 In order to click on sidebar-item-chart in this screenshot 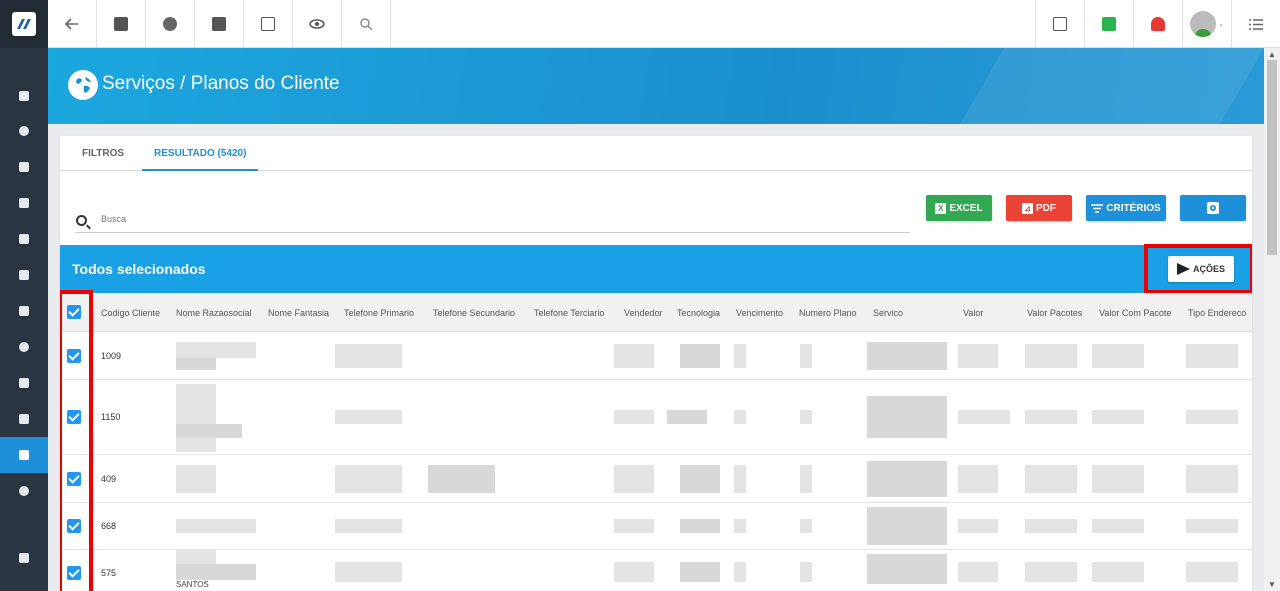, I will do `click(24, 131)`.